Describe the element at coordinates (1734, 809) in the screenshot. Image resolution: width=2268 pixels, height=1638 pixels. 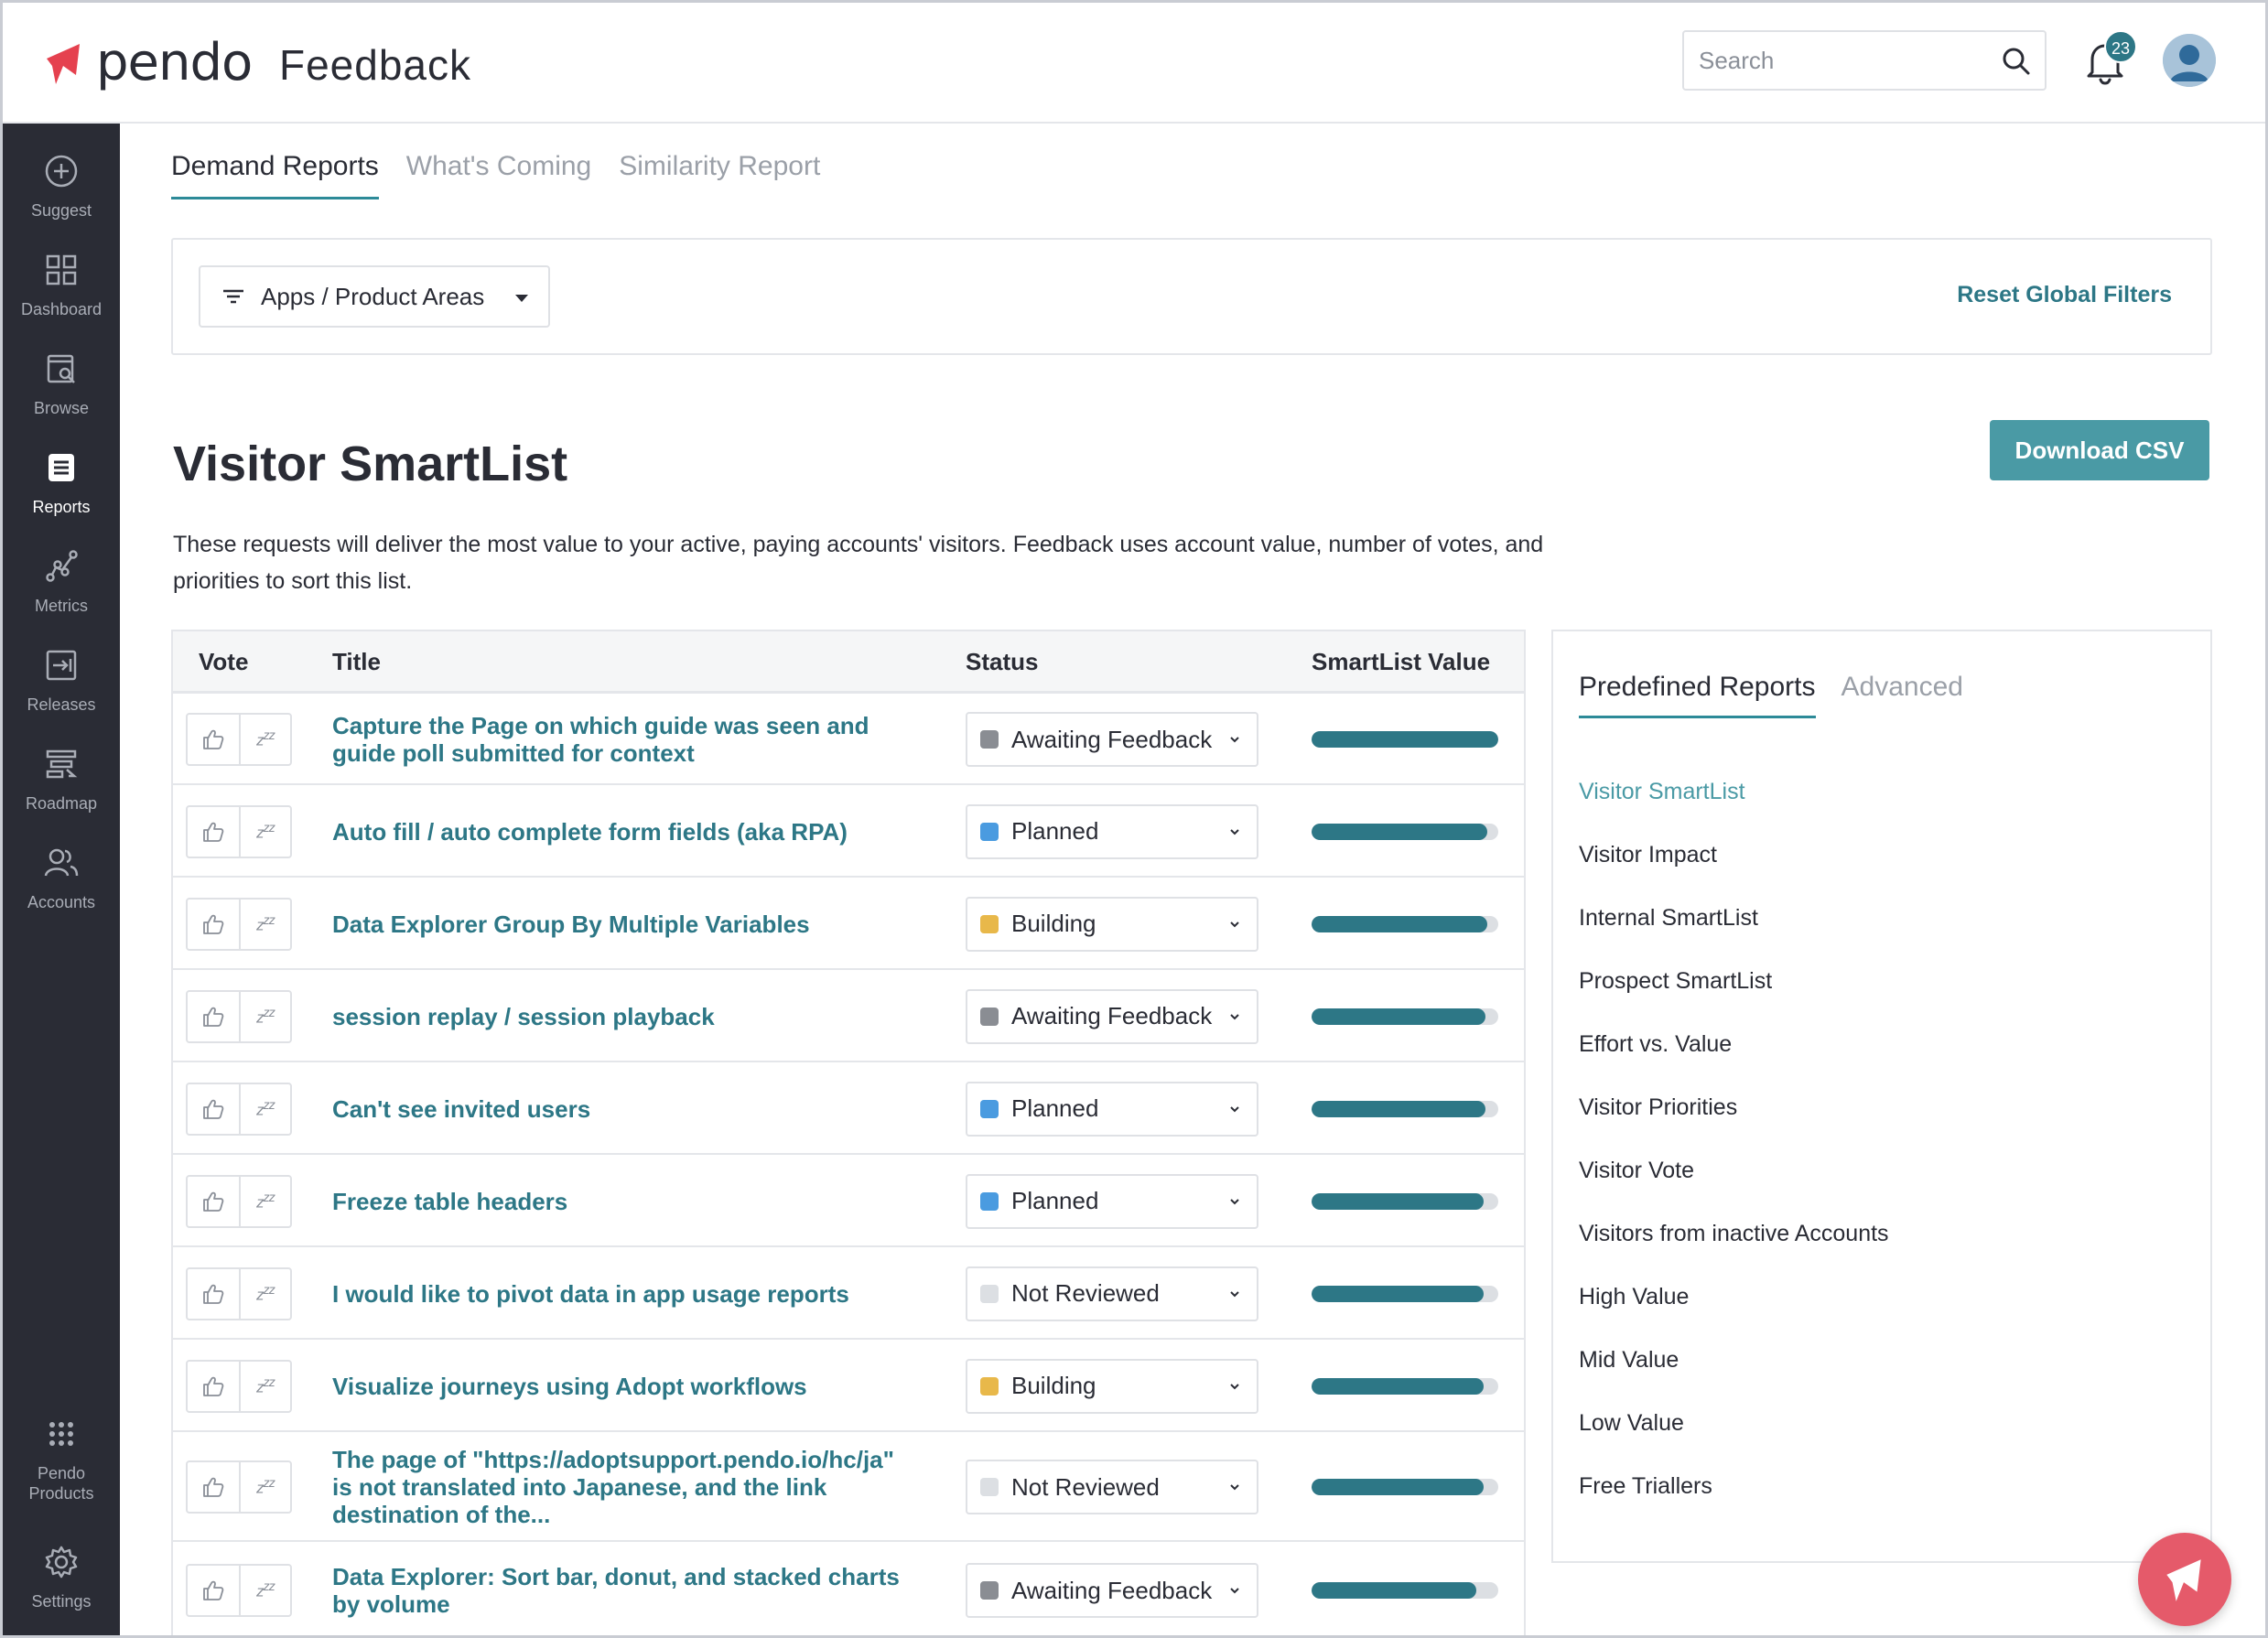
I see `report-link: Visitor SmartList` at that location.